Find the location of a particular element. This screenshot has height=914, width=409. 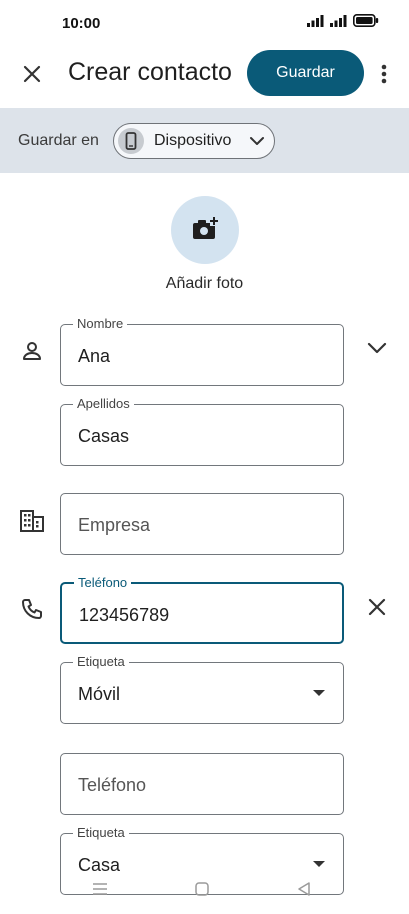

phone-label: Teléfono is located at coordinates (103, 582).